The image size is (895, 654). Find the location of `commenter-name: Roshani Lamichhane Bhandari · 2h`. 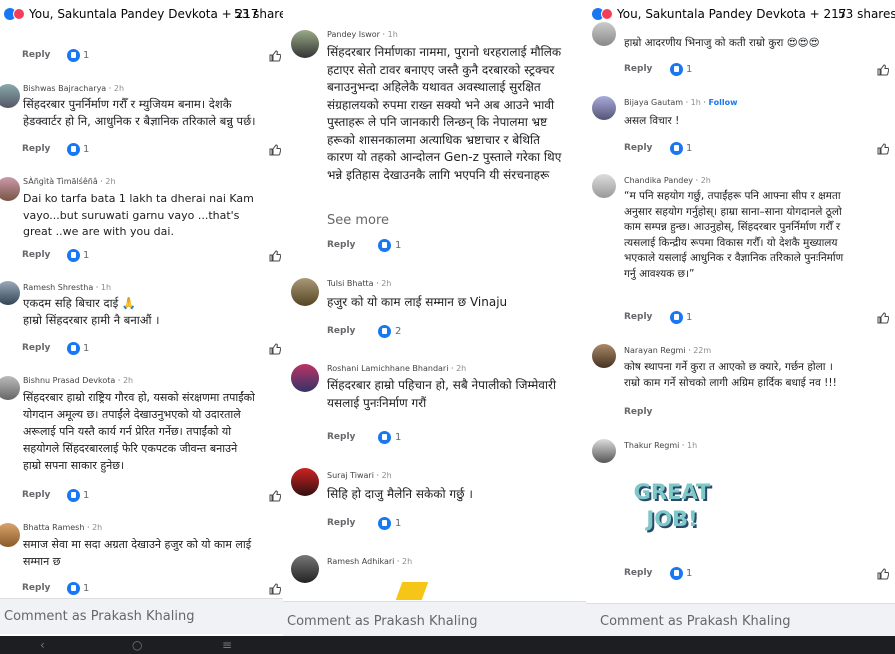

commenter-name: Roshani Lamichhane Bhandari · 2h is located at coordinates (396, 368).